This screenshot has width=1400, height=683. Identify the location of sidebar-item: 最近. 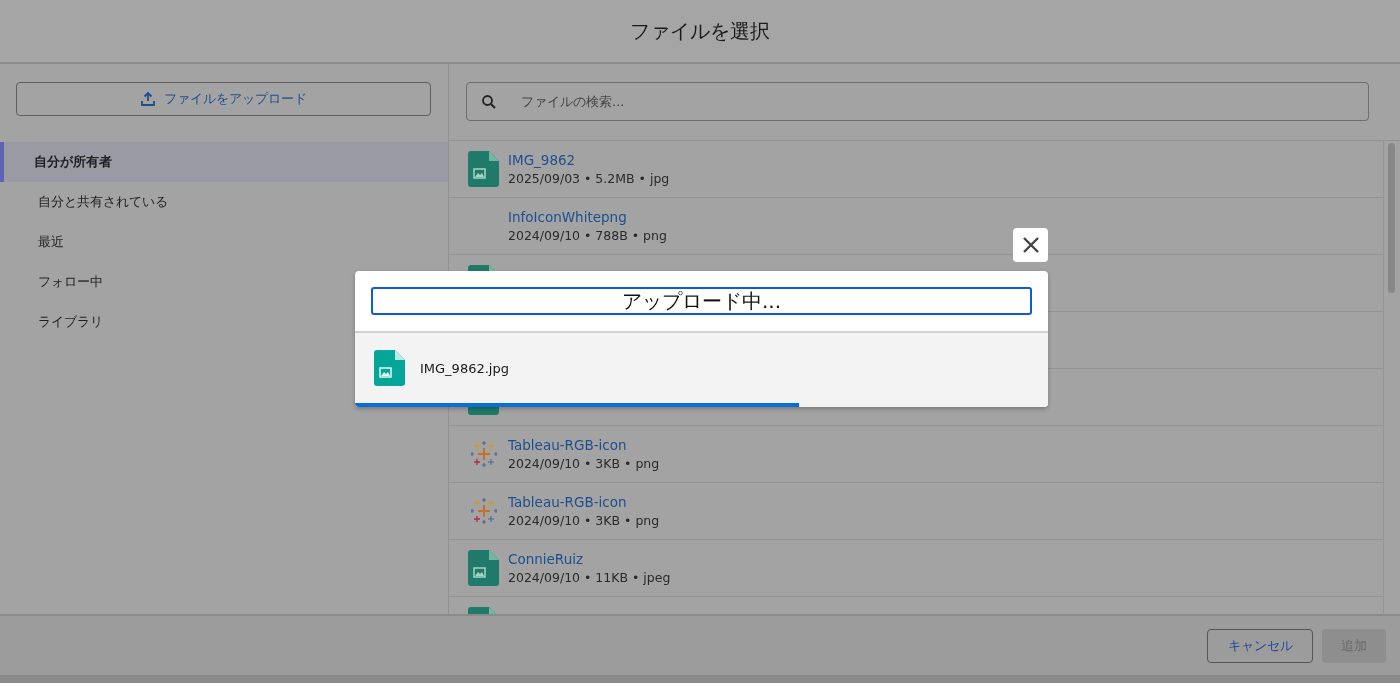
(224, 242).